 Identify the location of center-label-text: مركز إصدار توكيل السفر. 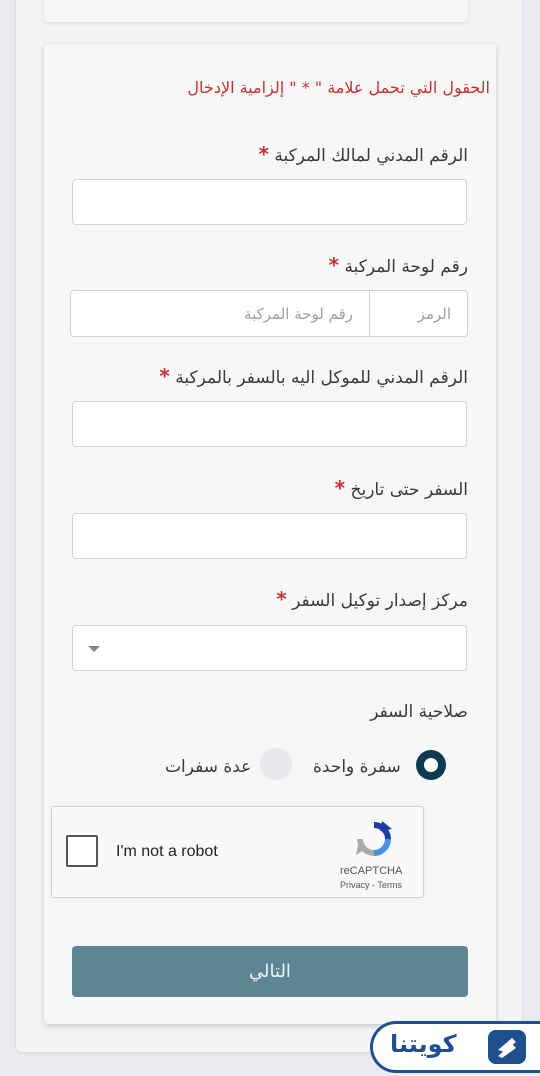
(380, 601).